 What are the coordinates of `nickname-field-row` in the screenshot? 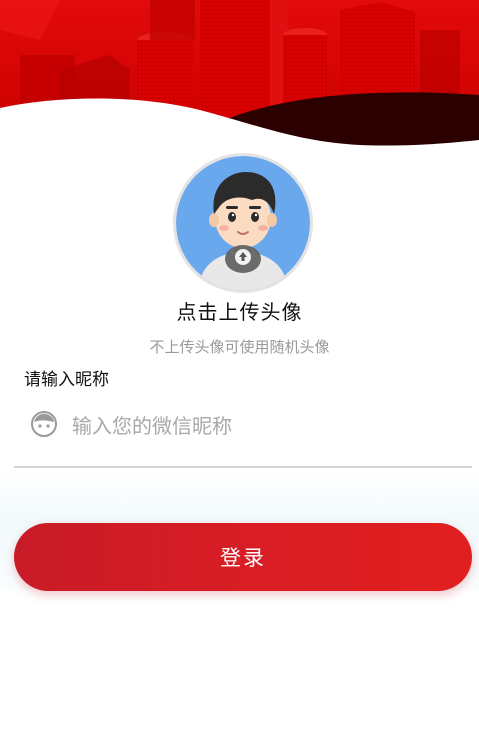 It's located at (243, 433).